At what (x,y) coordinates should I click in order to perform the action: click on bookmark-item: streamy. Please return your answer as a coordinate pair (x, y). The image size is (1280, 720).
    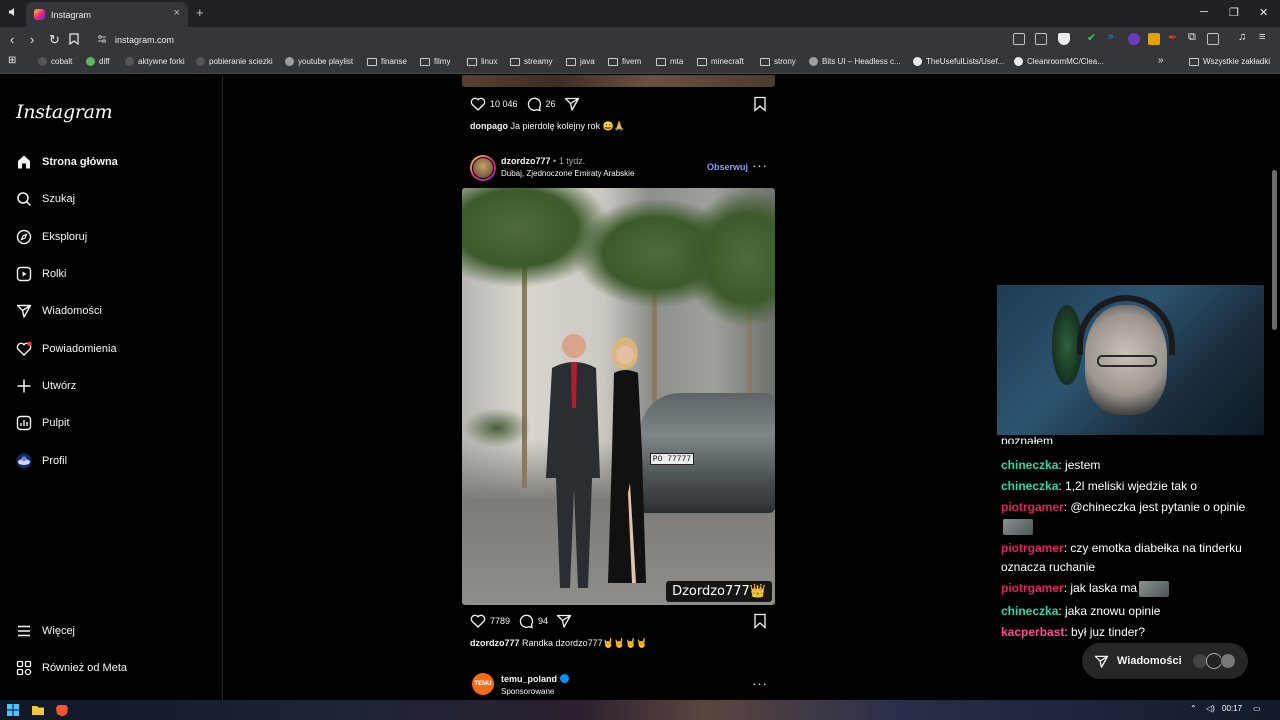
    Looking at the image, I should click on (531, 61).